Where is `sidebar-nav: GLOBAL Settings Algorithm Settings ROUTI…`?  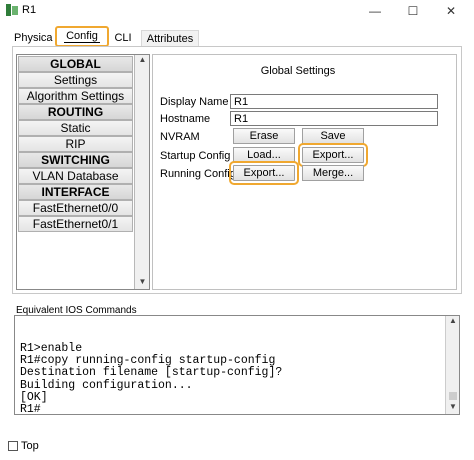 sidebar-nav: GLOBAL Settings Algorithm Settings ROUTI… is located at coordinates (83, 172).